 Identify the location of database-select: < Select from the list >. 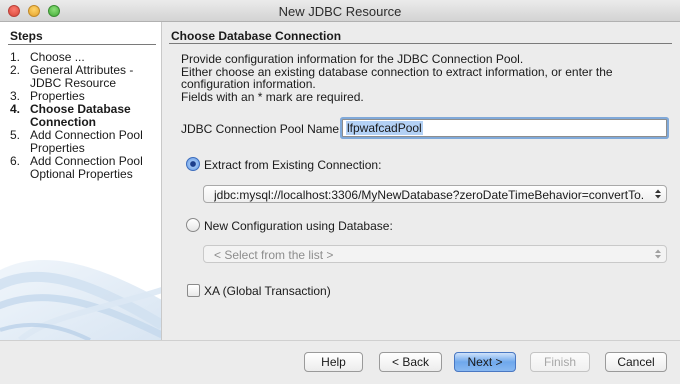
(435, 254).